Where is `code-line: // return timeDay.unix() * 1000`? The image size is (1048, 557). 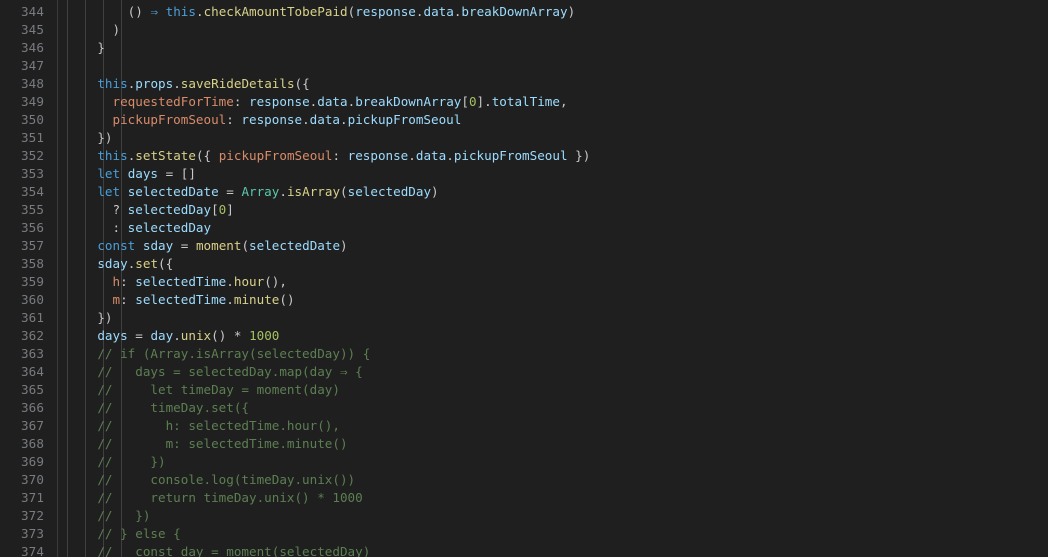 code-line: // return timeDay.unix() * 1000 is located at coordinates (553, 498).